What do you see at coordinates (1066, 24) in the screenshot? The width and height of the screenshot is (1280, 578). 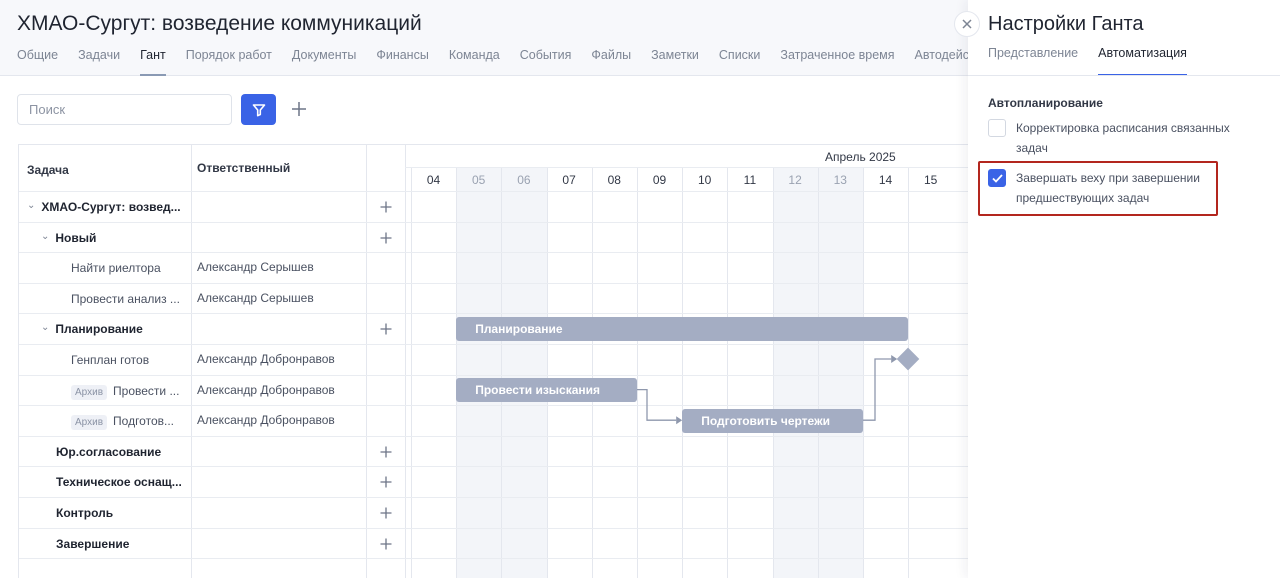 I see `panel-title: Настройки Ганта` at bounding box center [1066, 24].